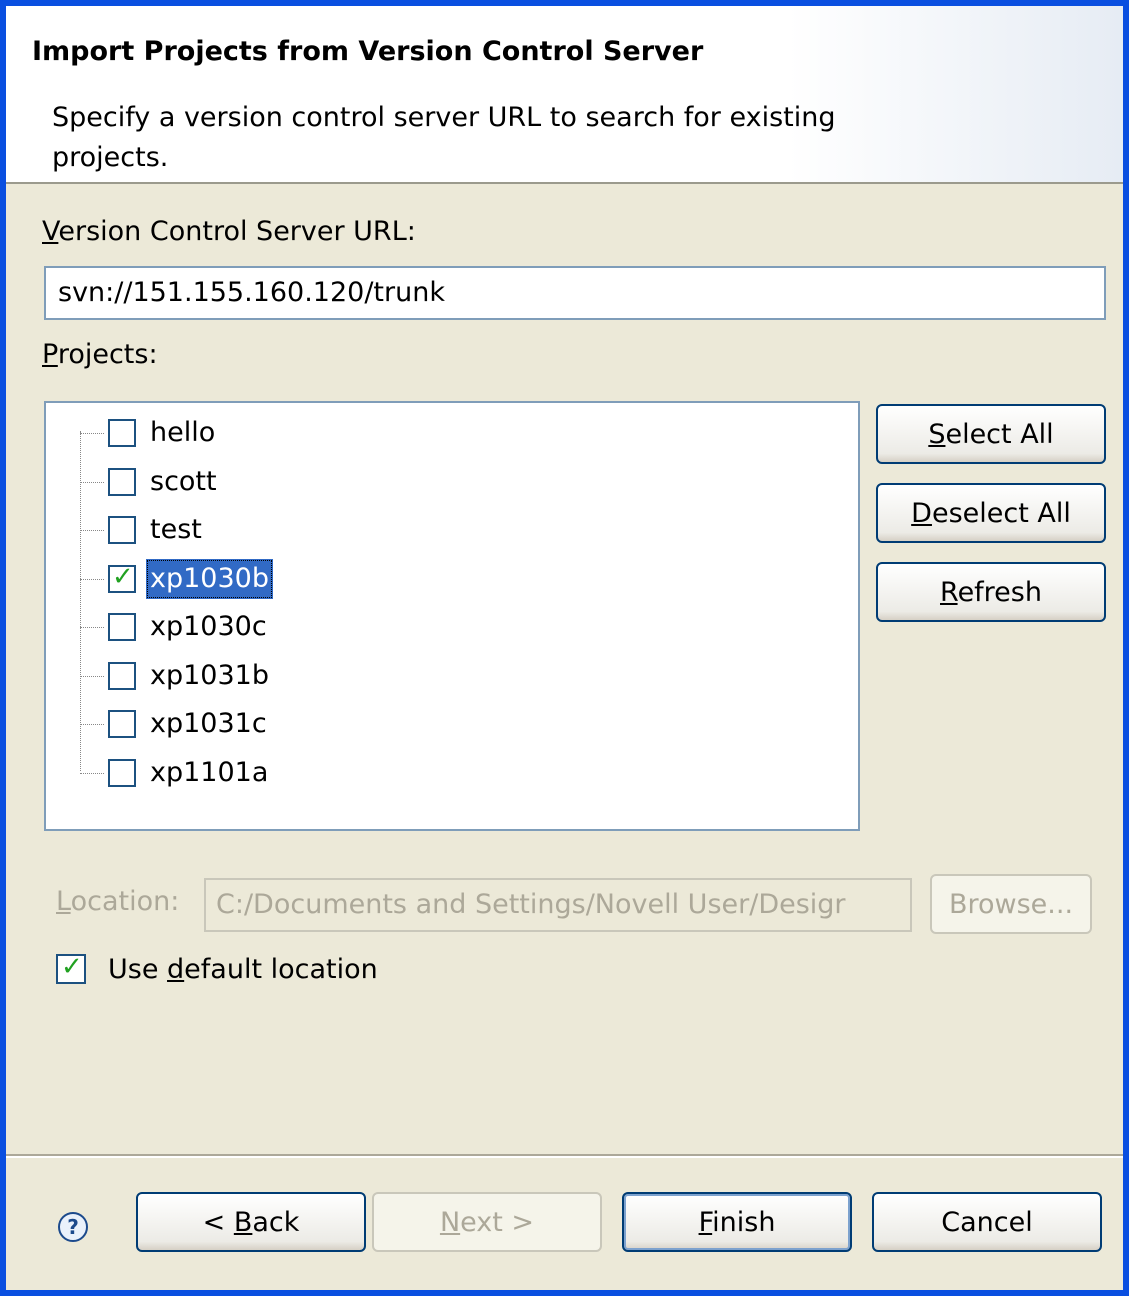 This screenshot has height=1296, width=1129. What do you see at coordinates (209, 676) in the screenshot?
I see `project-label: xp1031b` at bounding box center [209, 676].